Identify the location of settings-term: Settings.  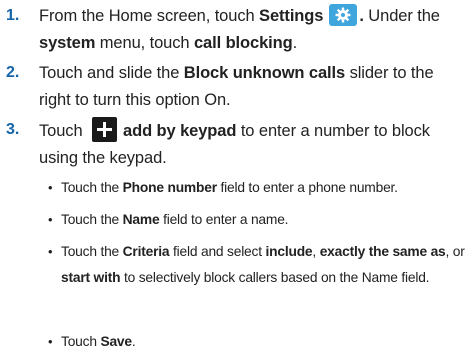
(291, 16).